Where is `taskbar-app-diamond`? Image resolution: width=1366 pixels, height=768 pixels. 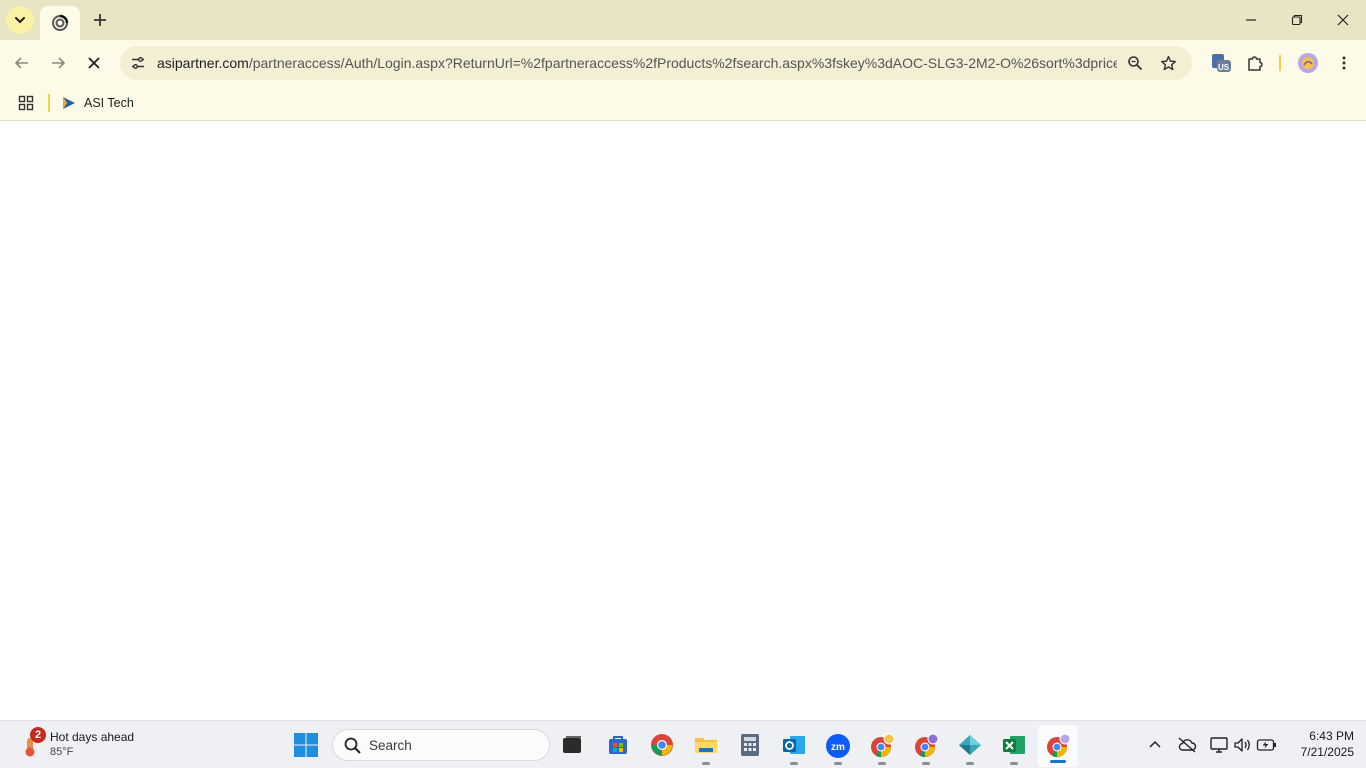
taskbar-app-diamond is located at coordinates (970, 748).